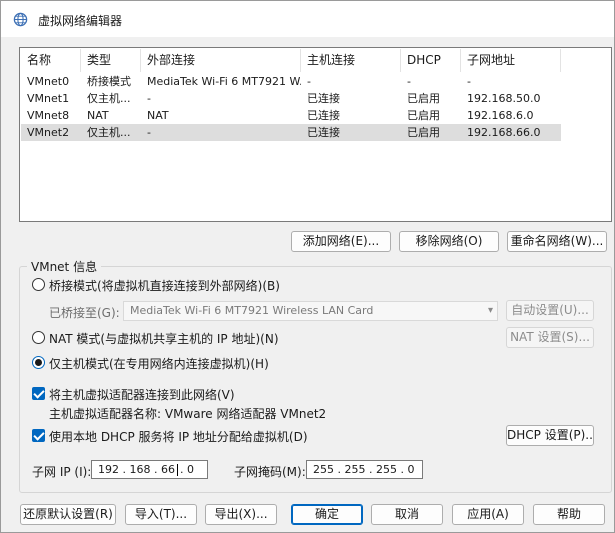 The height and width of the screenshot is (533, 615). What do you see at coordinates (386, 469) in the screenshot?
I see `subnet-mask-octet-3: 255` at bounding box center [386, 469].